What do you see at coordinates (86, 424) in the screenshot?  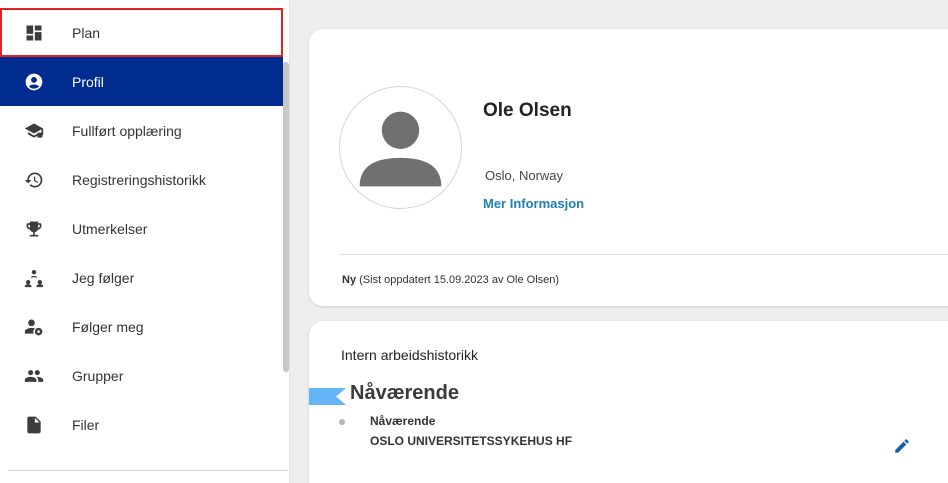 I see `sidebar-item-label: Filer` at bounding box center [86, 424].